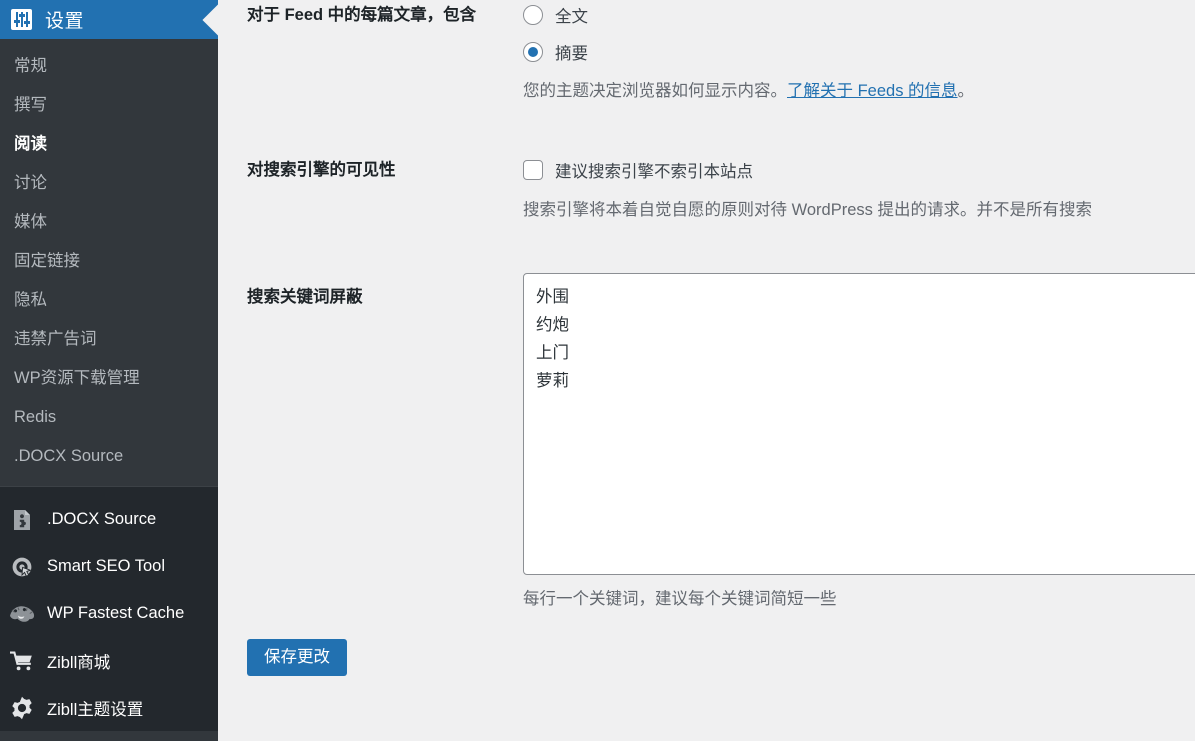 This screenshot has width=1195, height=741. What do you see at coordinates (571, 16) in the screenshot?
I see `radio-feed-full-label: 全文` at bounding box center [571, 16].